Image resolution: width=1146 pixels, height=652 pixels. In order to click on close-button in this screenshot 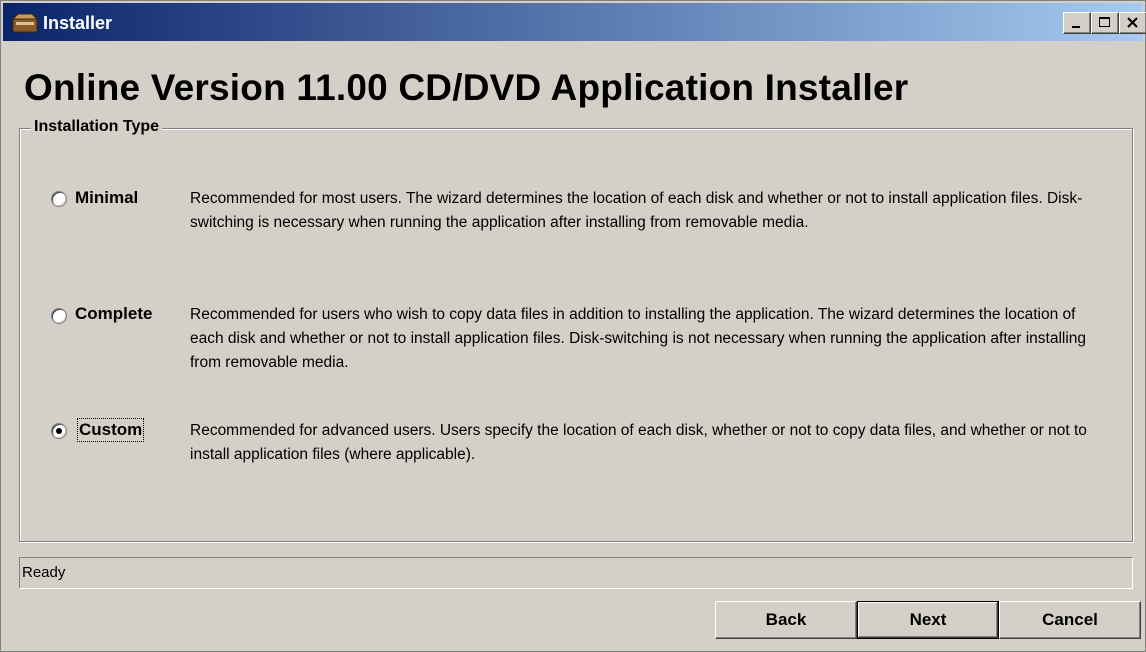, I will do `click(1132, 23)`.